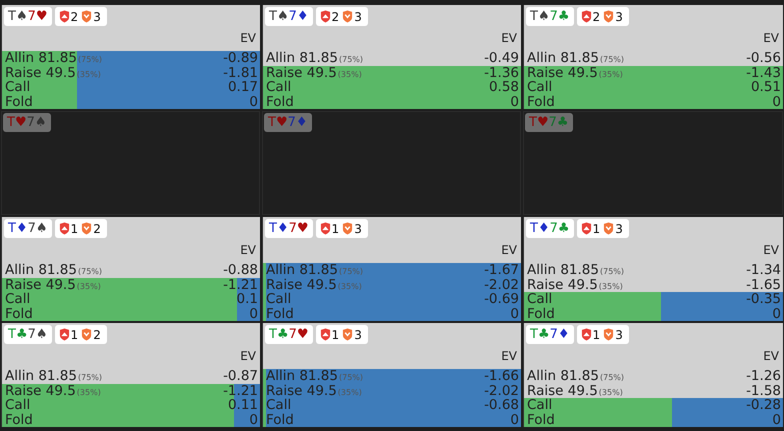 The width and height of the screenshot is (784, 431). What do you see at coordinates (503, 87) in the screenshot?
I see `ev-value: 0.58` at bounding box center [503, 87].